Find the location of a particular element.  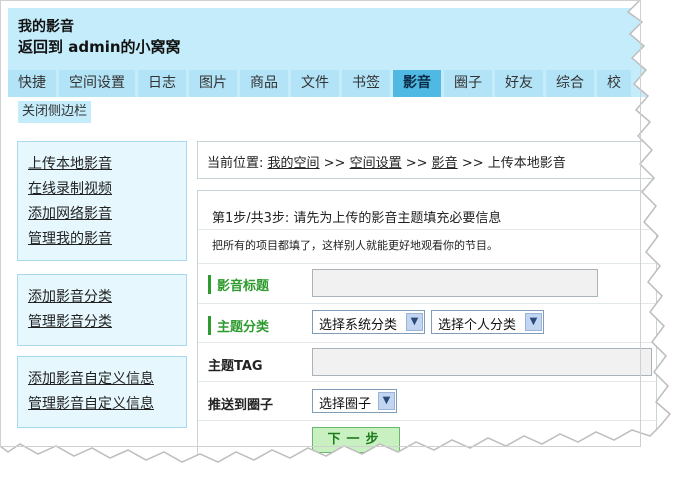

breadcrumb: 当前位置: 我的空间 >> 空间设置 >> 影音 >> 上传本地影音 is located at coordinates (427, 160).